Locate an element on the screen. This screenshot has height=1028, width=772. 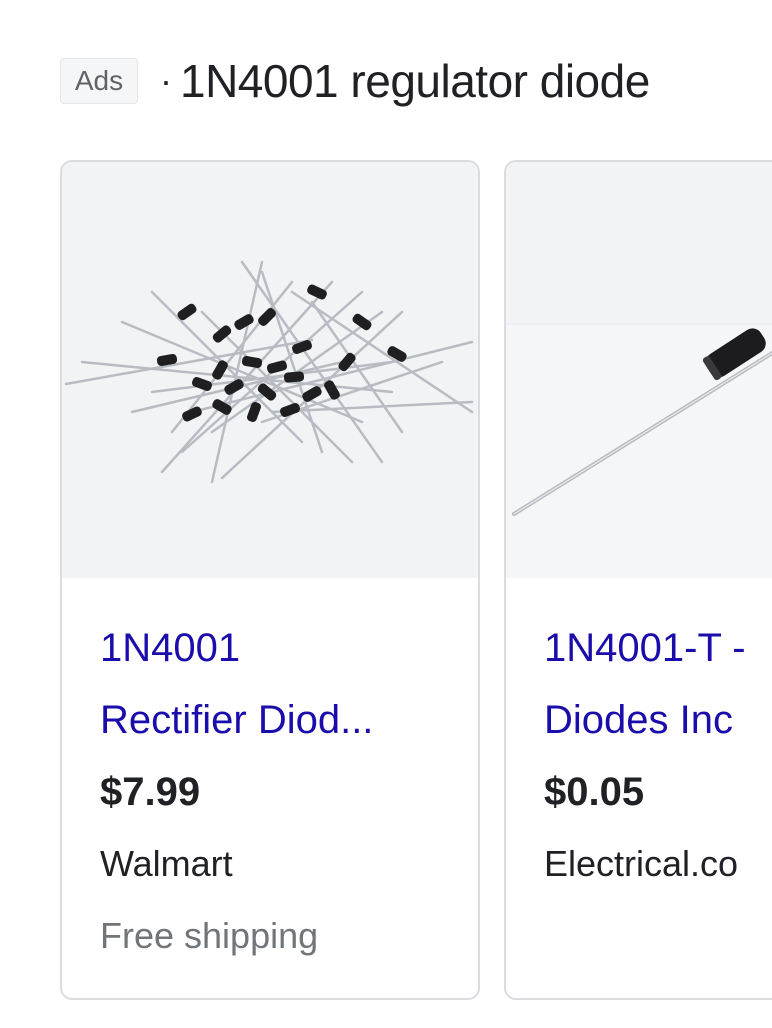
product-shipping: Free shipping is located at coordinates (209, 935).